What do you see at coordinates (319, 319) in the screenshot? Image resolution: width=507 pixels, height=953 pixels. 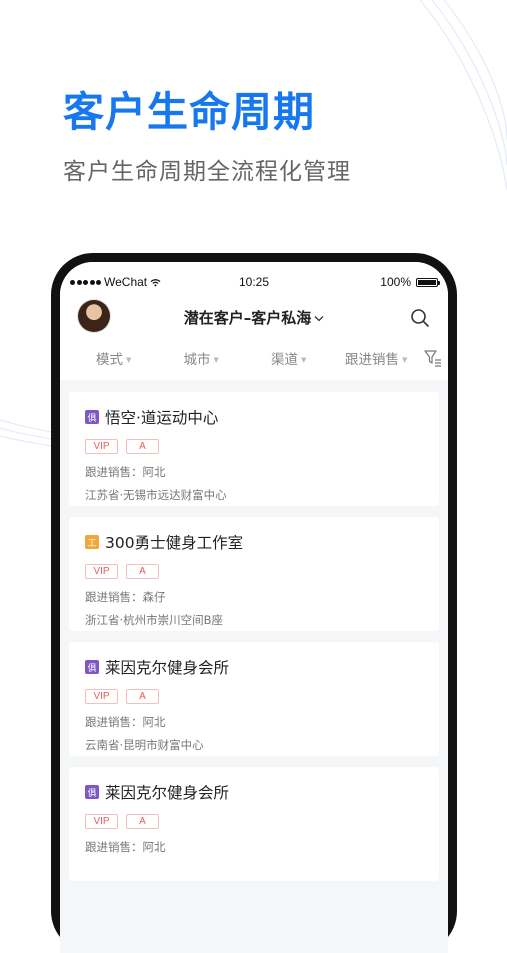 I see `chevron-down-icon` at bounding box center [319, 319].